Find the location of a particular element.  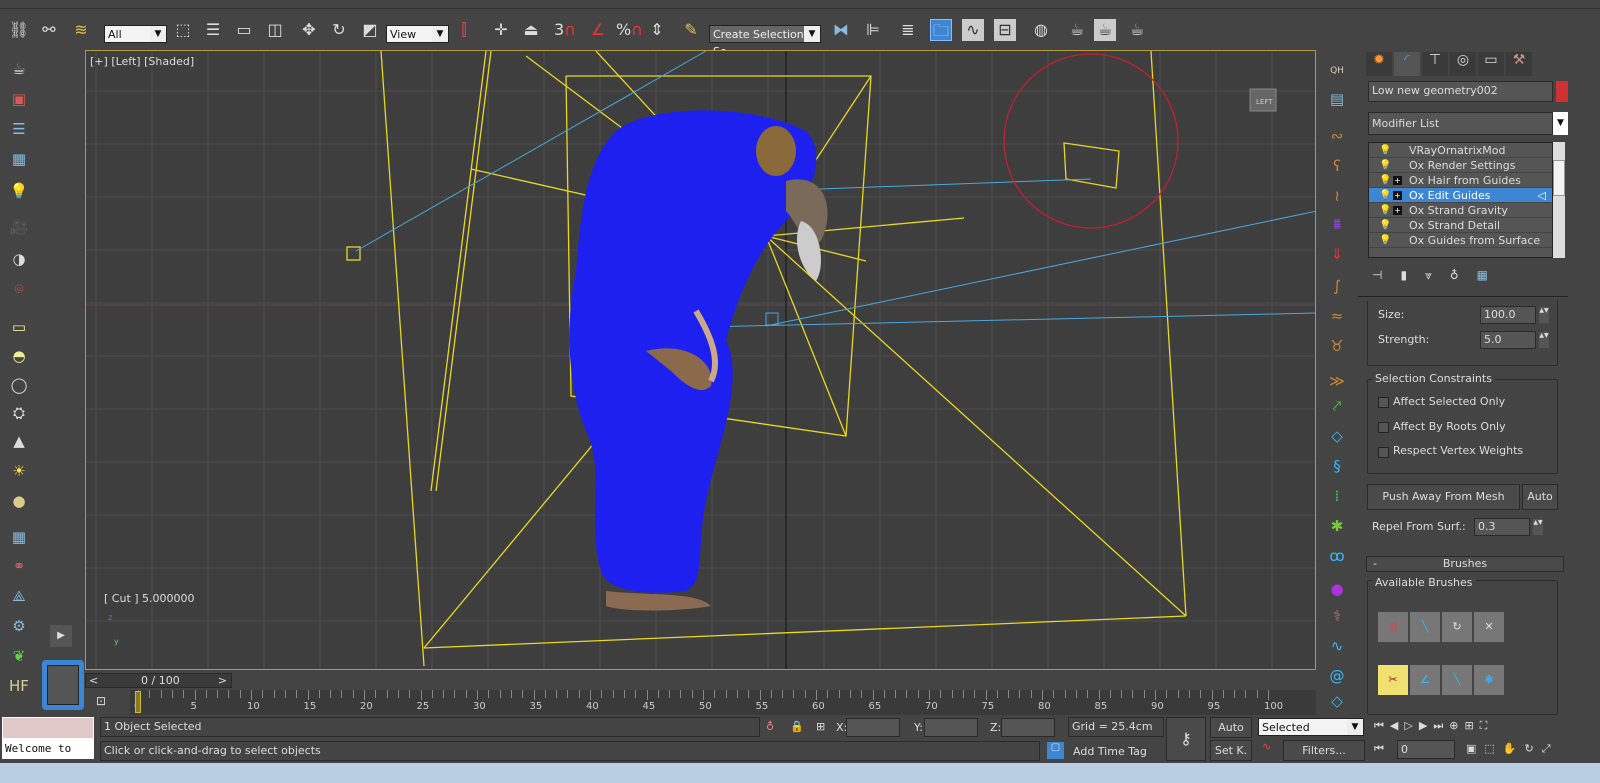

key-filter-dropdown: Selected ▼ is located at coordinates (1311, 727).